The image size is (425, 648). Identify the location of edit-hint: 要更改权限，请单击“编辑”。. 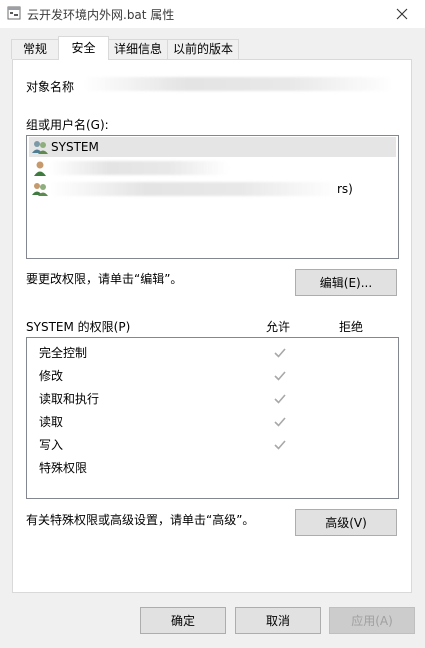
(104, 279).